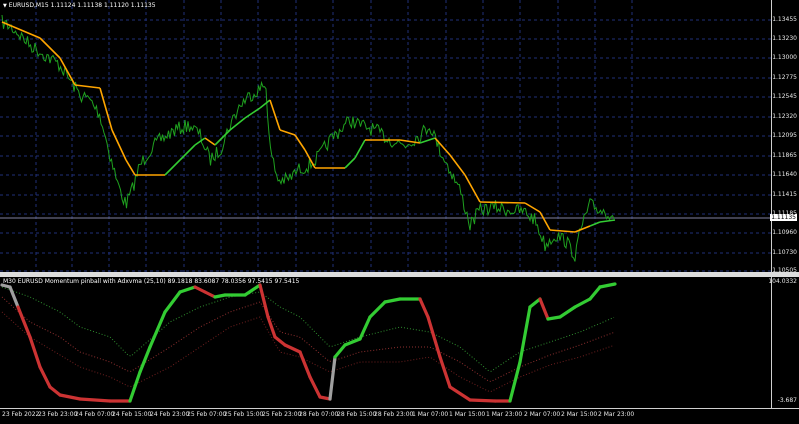 Image resolution: width=799 pixels, height=424 pixels. What do you see at coordinates (132, 414) in the screenshot?
I see `time-label: 24 Feb 15:00` at bounding box center [132, 414].